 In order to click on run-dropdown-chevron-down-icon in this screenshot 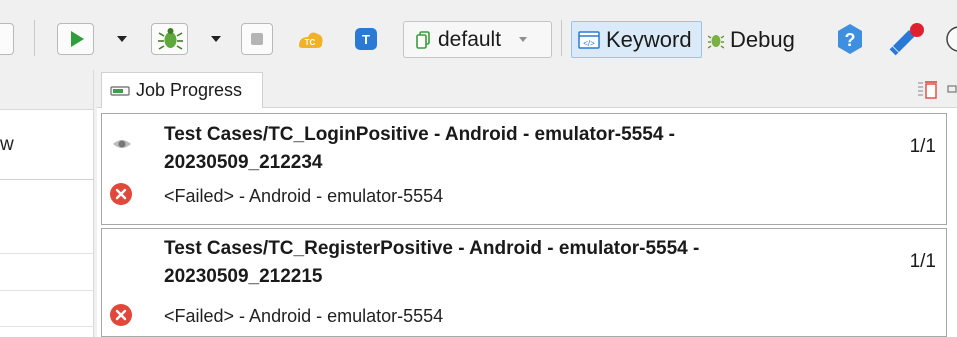, I will do `click(122, 39)`.